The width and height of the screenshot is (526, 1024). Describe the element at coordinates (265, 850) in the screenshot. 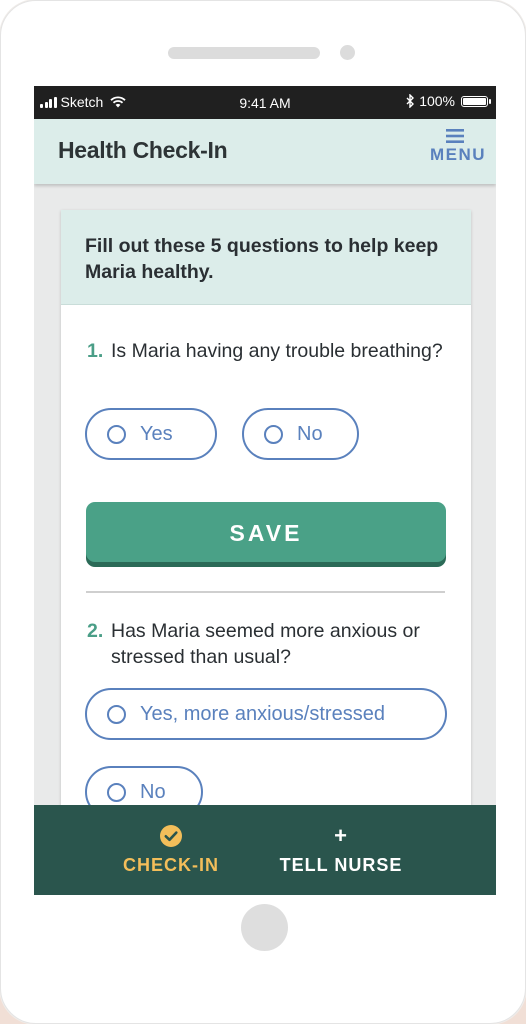

I see `bottom-nav: CHECK-IN + TELL NURSE` at that location.